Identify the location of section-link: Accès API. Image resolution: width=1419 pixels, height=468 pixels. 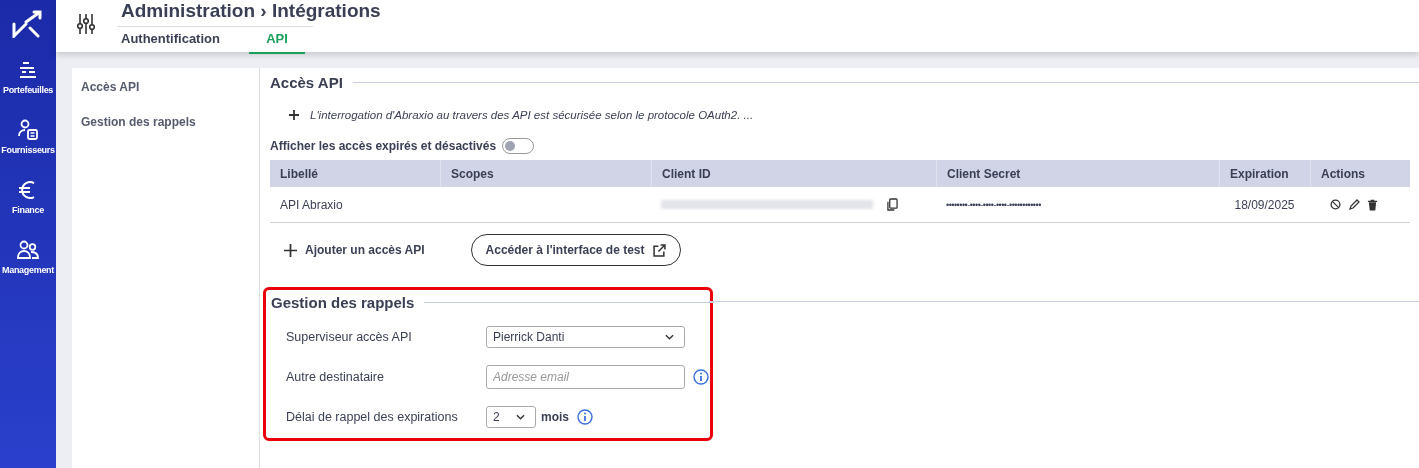
(170, 97).